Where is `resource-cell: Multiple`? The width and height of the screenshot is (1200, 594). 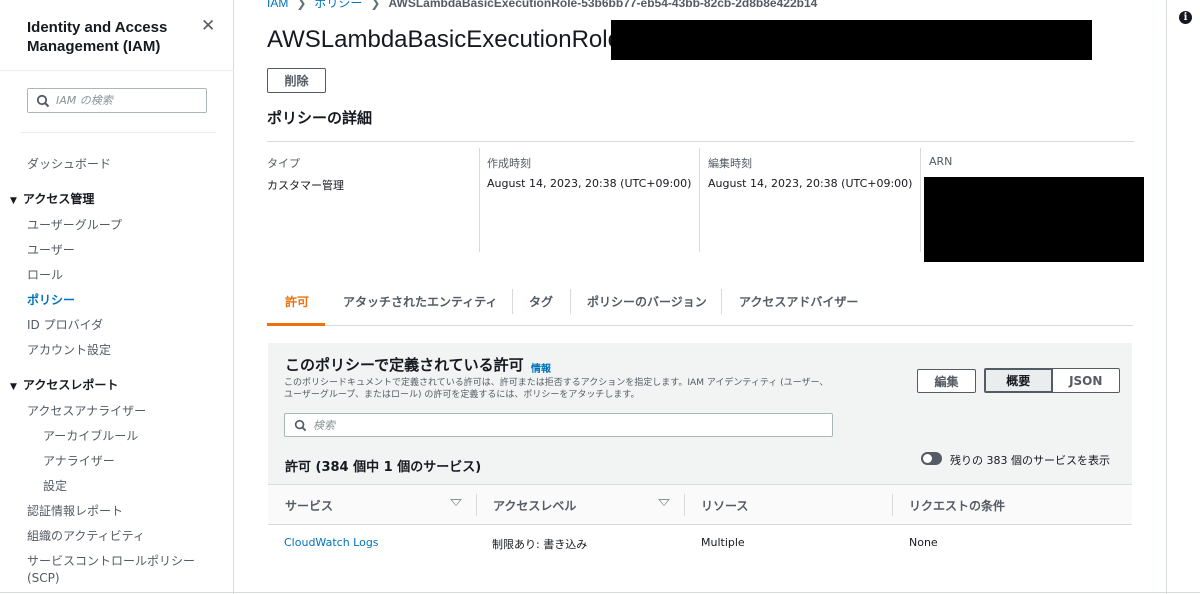
resource-cell: Multiple is located at coordinates (723, 542).